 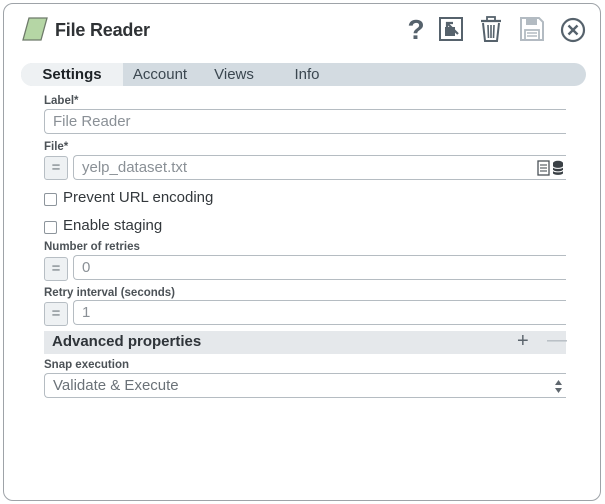 What do you see at coordinates (543, 171) in the screenshot?
I see `browse-file-icon` at bounding box center [543, 171].